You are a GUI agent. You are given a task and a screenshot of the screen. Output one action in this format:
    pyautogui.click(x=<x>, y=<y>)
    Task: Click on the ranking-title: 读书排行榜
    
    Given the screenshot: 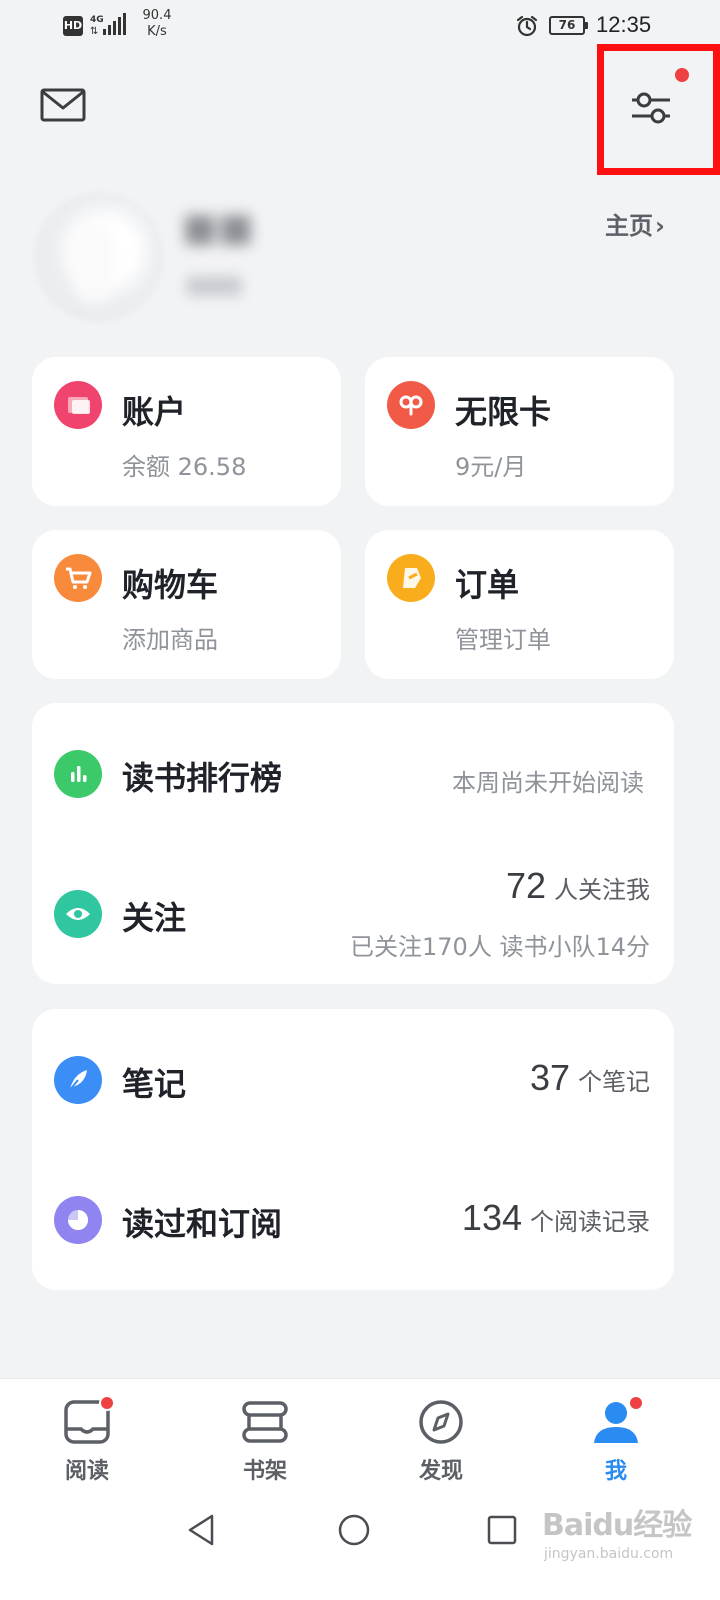 What is the action you would take?
    pyautogui.click(x=202, y=778)
    